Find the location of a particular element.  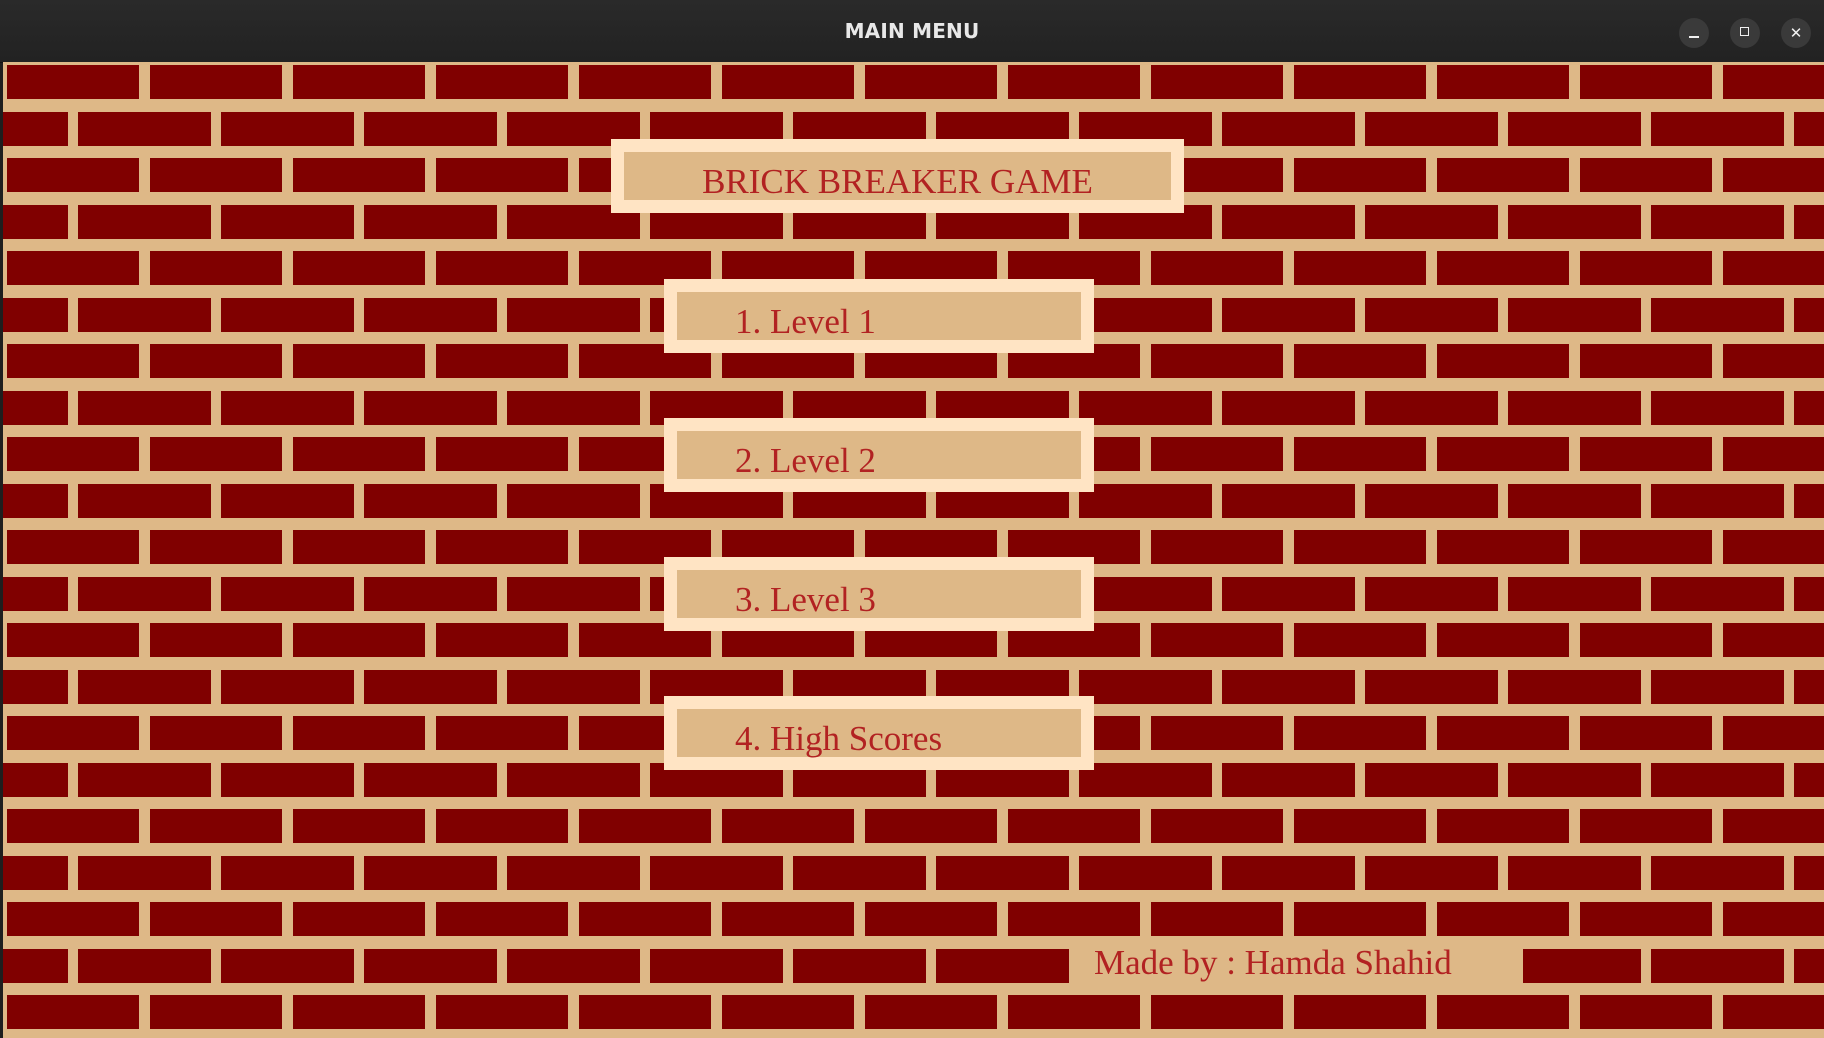

game-title: BRICK BREAKER GAME is located at coordinates (897, 181).